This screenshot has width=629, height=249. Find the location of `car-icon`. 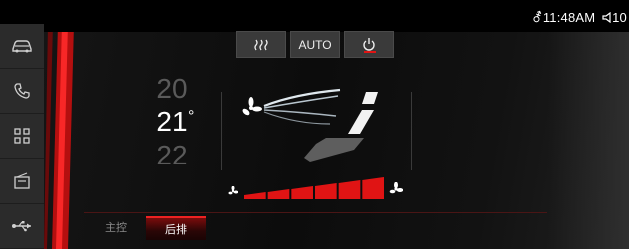

car-icon is located at coordinates (22, 46).